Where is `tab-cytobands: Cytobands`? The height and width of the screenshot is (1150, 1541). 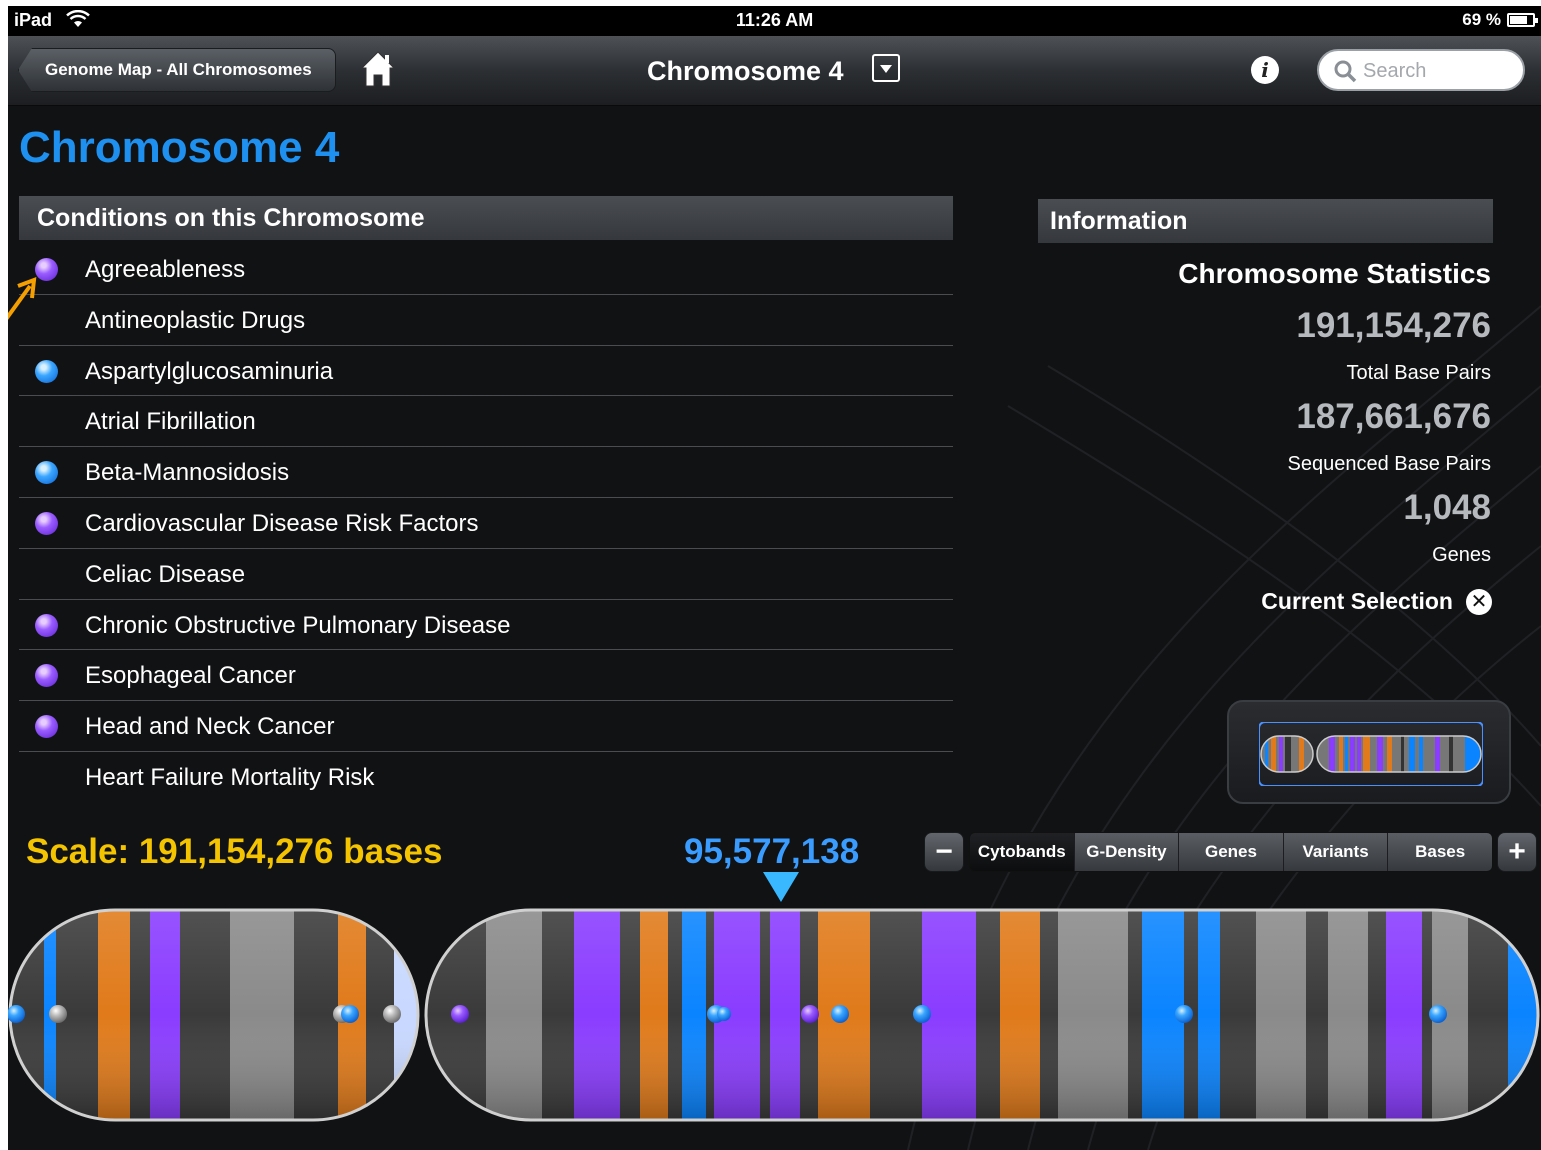
tab-cytobands: Cytobands is located at coordinates (1022, 852).